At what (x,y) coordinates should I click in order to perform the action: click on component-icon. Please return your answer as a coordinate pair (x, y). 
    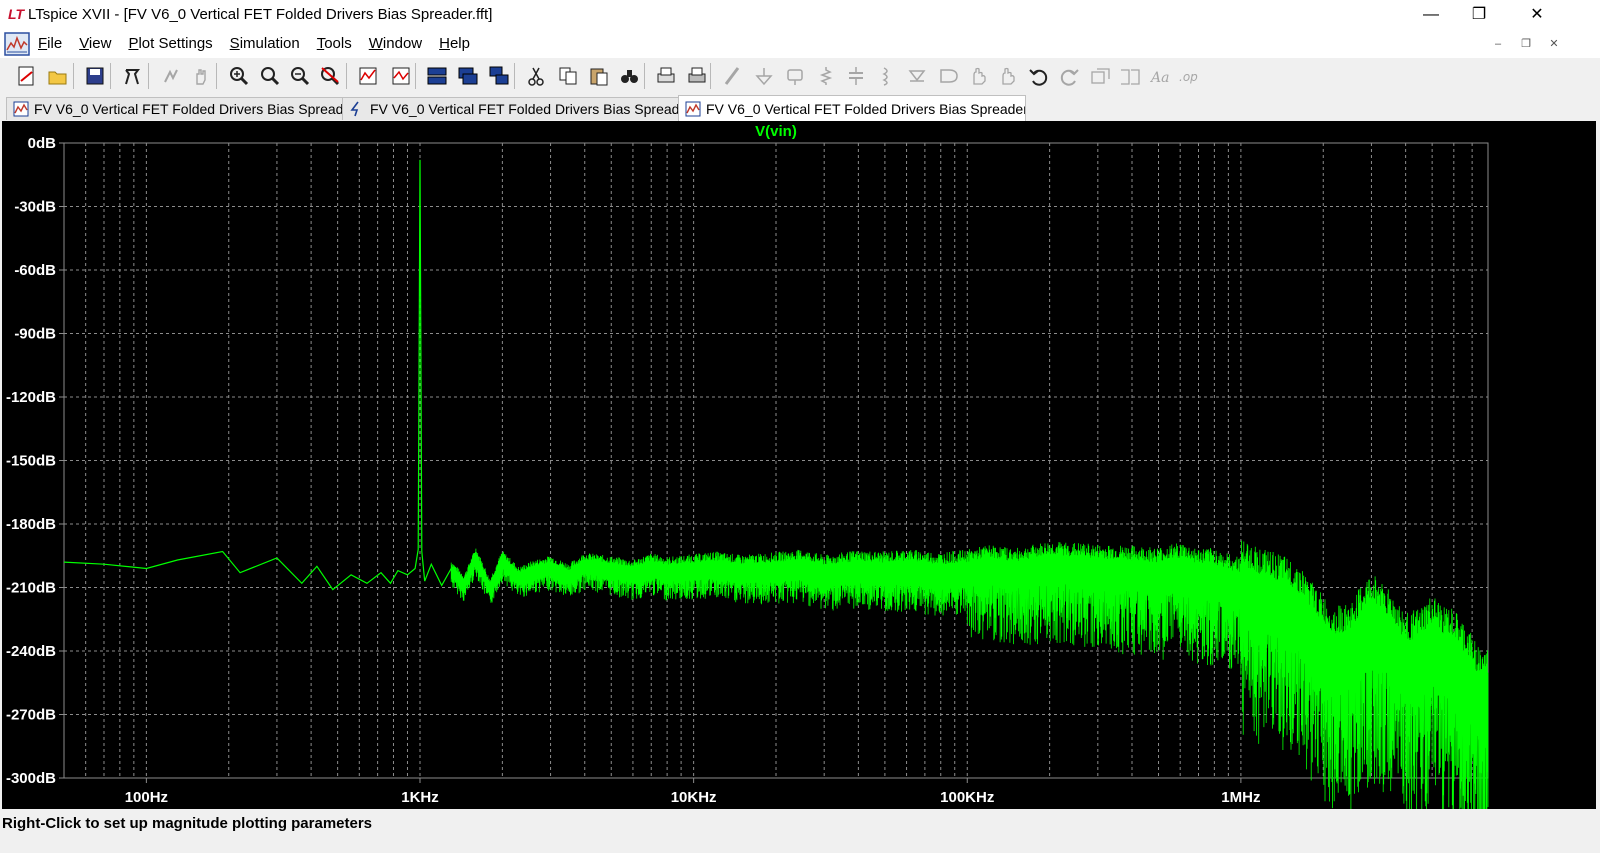
    Looking at the image, I should click on (949, 76).